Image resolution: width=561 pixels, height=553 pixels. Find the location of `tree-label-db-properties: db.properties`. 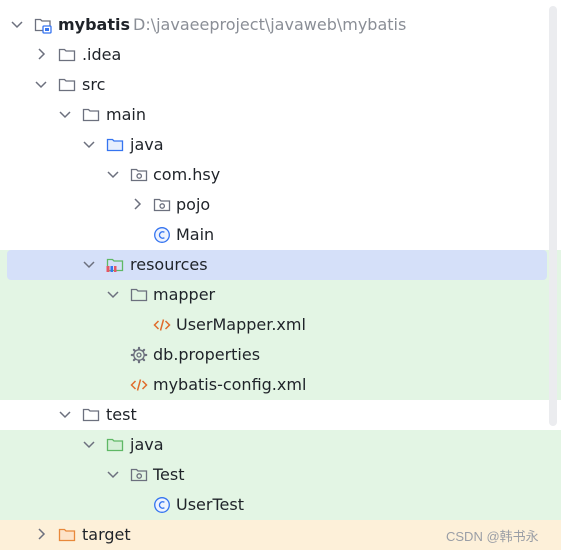

tree-label-db-properties: db.properties is located at coordinates (207, 354).